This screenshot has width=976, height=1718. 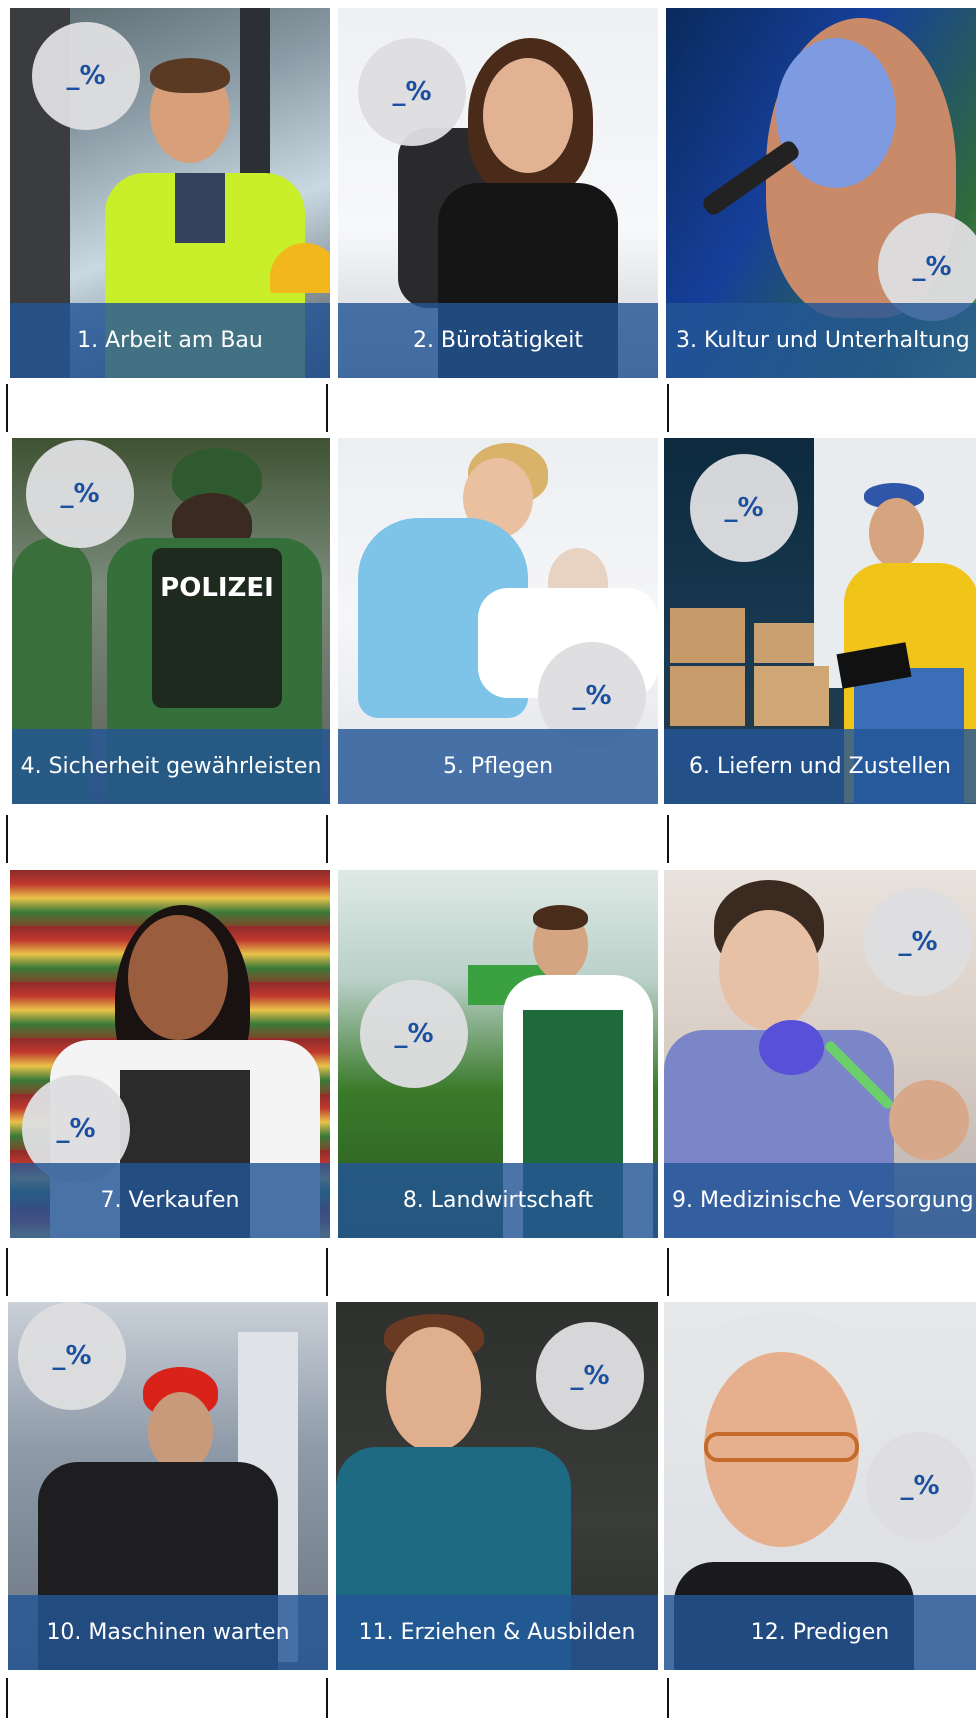 What do you see at coordinates (171, 766) in the screenshot?
I see `tile-caption: 4. Sicherheit gewährleisten` at bounding box center [171, 766].